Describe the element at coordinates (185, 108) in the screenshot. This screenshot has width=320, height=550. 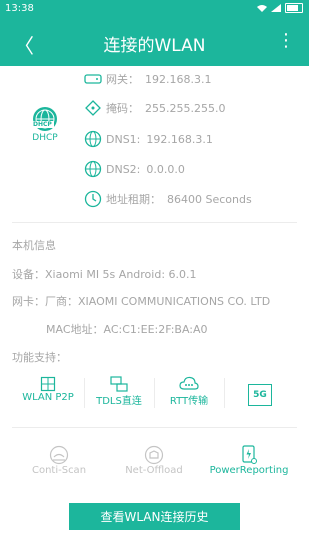
I see `mask-value: 255.255.255.0` at that location.